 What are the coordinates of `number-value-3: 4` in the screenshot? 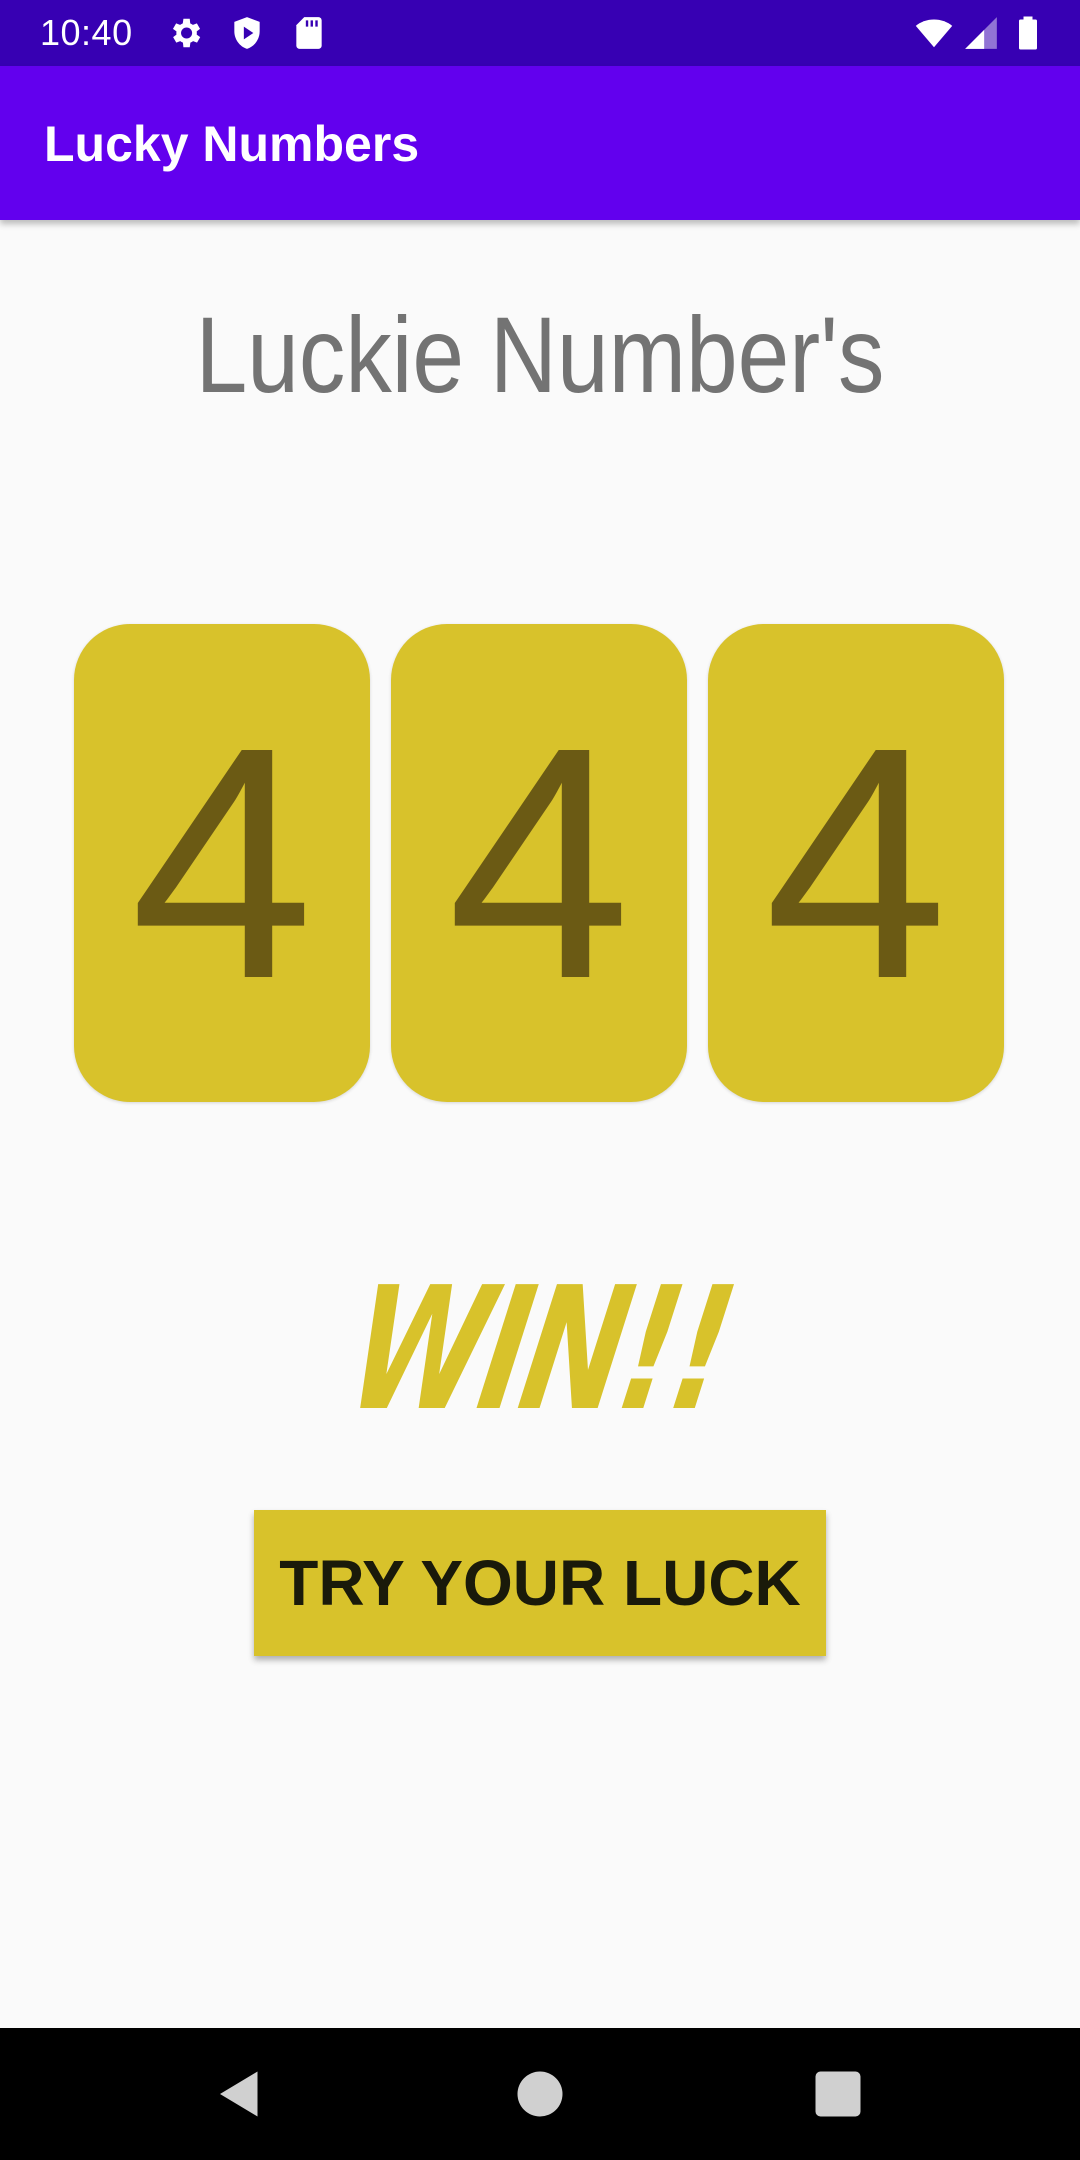 It's located at (856, 862).